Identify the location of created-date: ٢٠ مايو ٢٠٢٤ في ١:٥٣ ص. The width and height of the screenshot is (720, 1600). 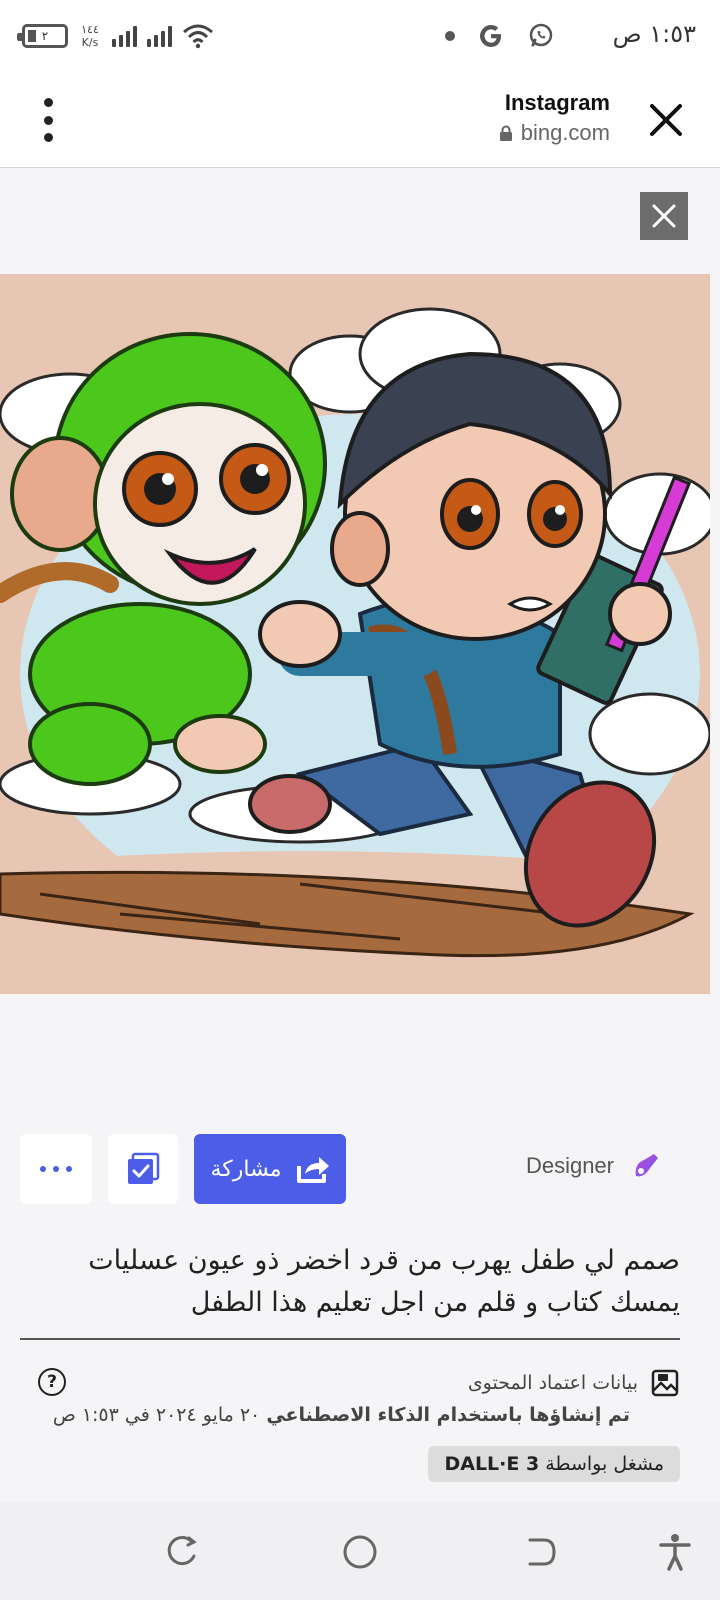
(156, 1415).